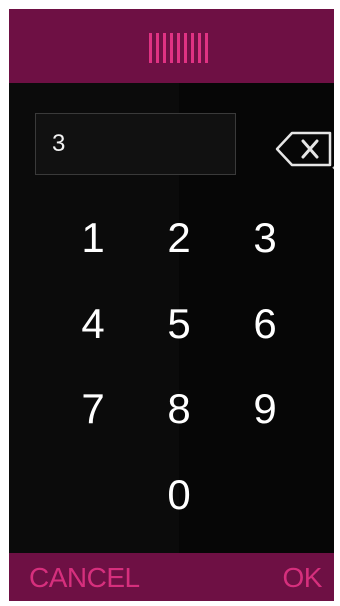 The image size is (340, 606). What do you see at coordinates (303, 578) in the screenshot?
I see `ok-button: OK` at bounding box center [303, 578].